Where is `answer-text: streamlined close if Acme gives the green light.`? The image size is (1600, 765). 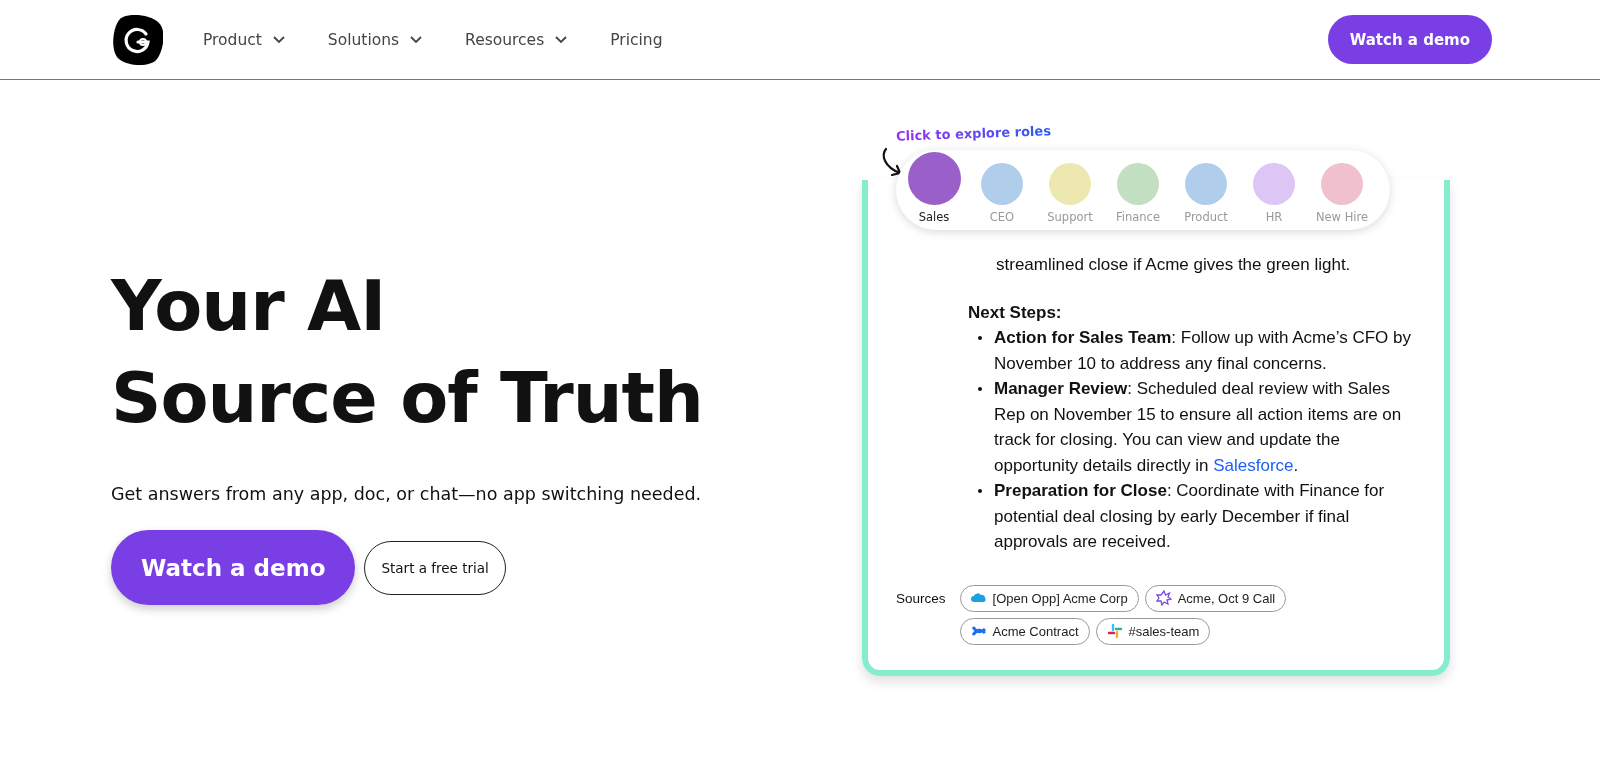
answer-text: streamlined close if Acme gives the green light. is located at coordinates (1174, 265).